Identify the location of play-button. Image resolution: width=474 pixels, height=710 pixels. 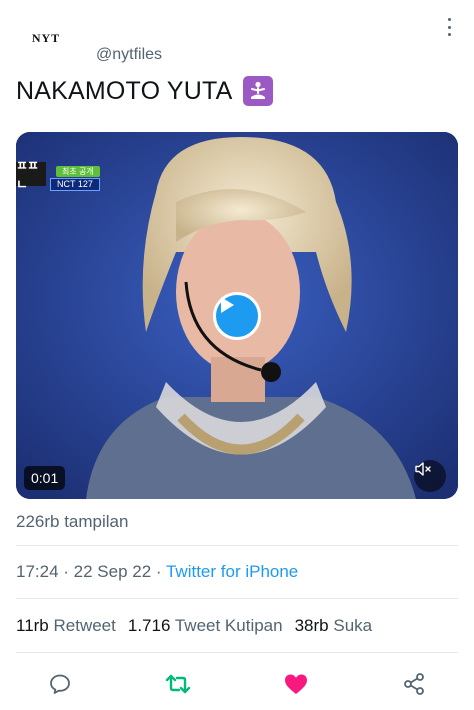
(237, 316).